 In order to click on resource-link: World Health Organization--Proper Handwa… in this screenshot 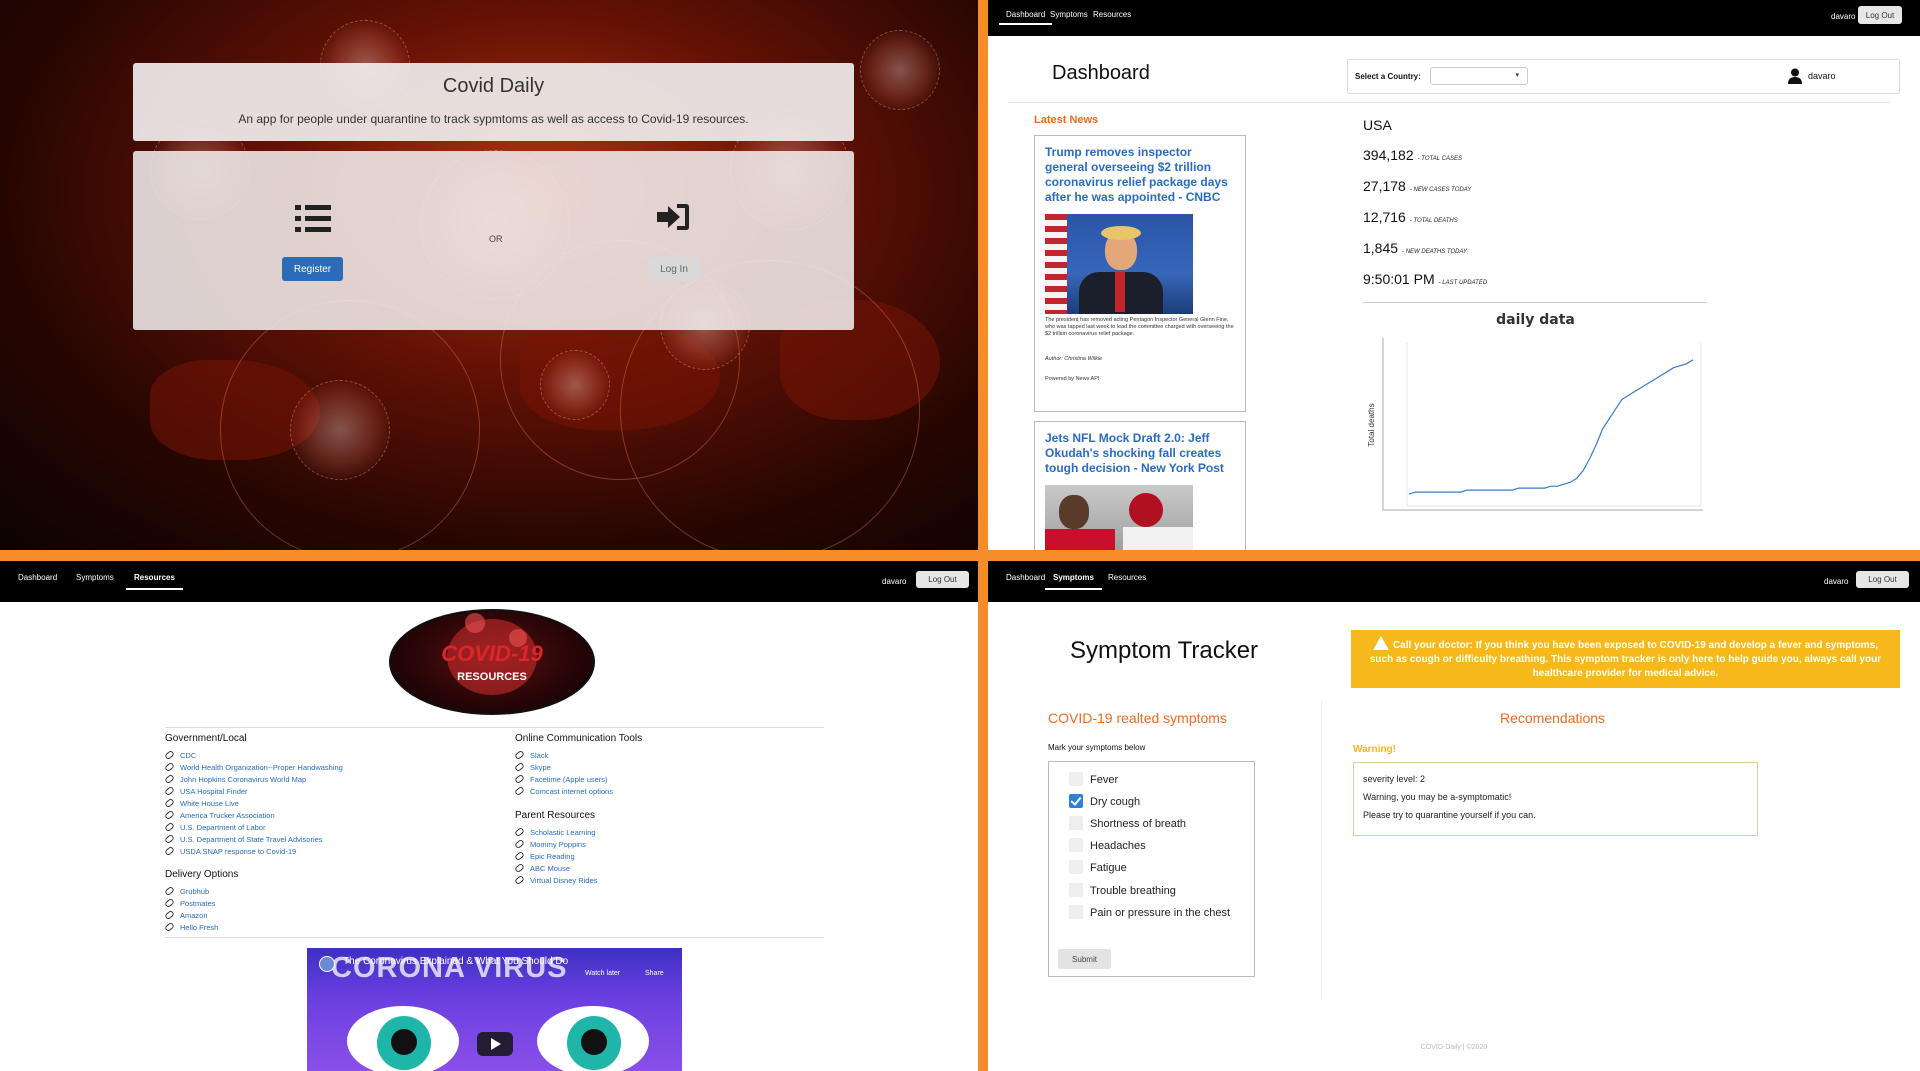, I will do `click(253, 767)`.